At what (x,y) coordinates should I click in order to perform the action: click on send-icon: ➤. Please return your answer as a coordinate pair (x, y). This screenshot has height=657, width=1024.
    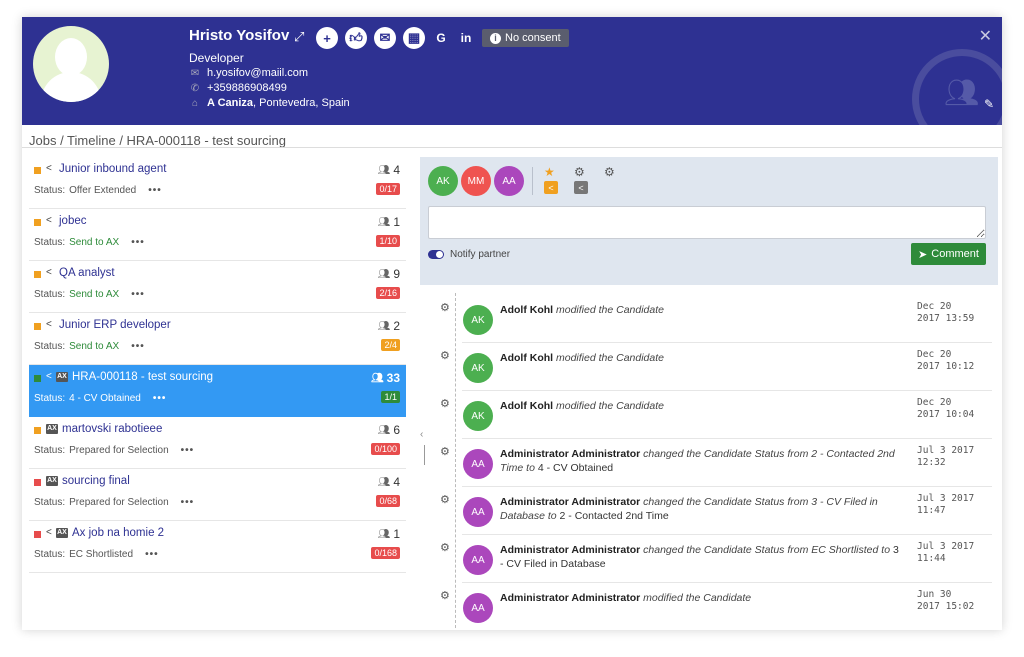
    Looking at the image, I should click on (923, 254).